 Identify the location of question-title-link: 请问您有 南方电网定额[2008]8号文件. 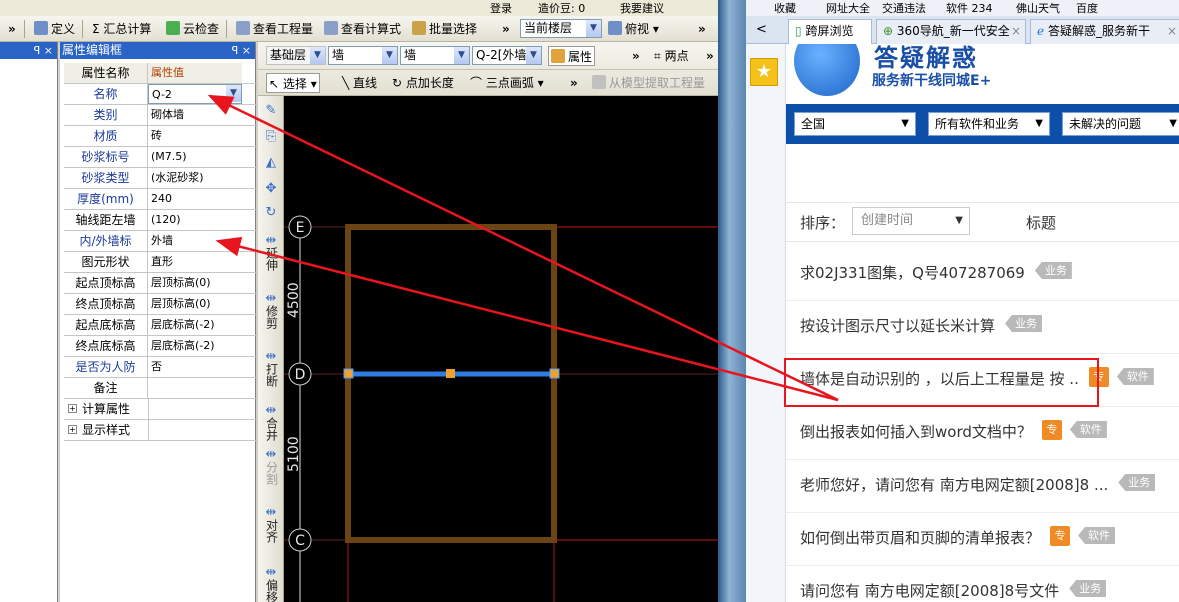
(929, 590).